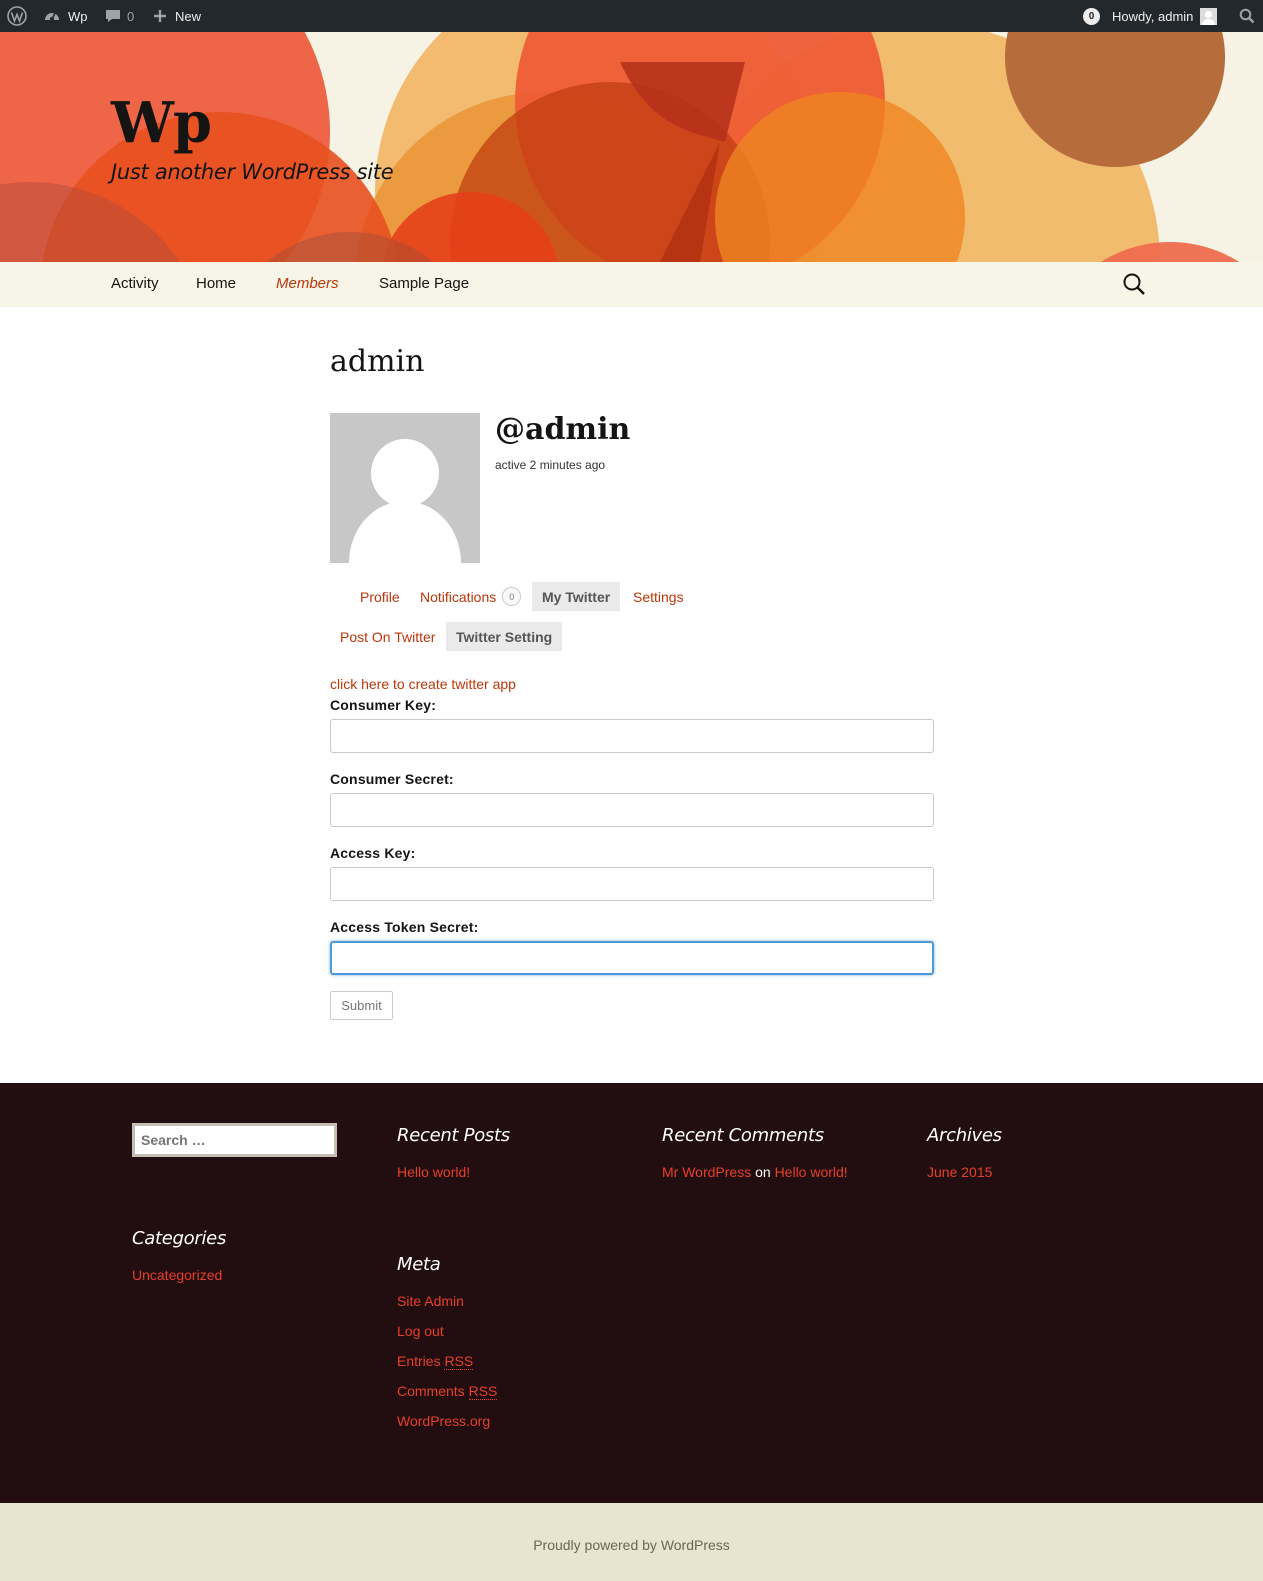 The height and width of the screenshot is (1581, 1263). I want to click on tab-notifications: Notifications 0, so click(470, 596).